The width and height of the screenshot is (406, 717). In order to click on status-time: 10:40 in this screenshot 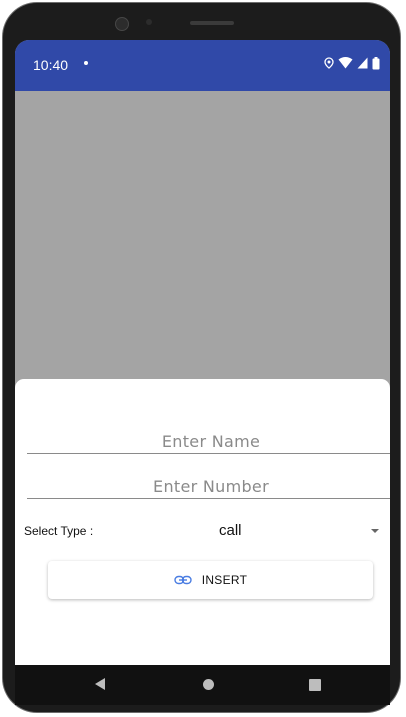, I will do `click(51, 65)`.